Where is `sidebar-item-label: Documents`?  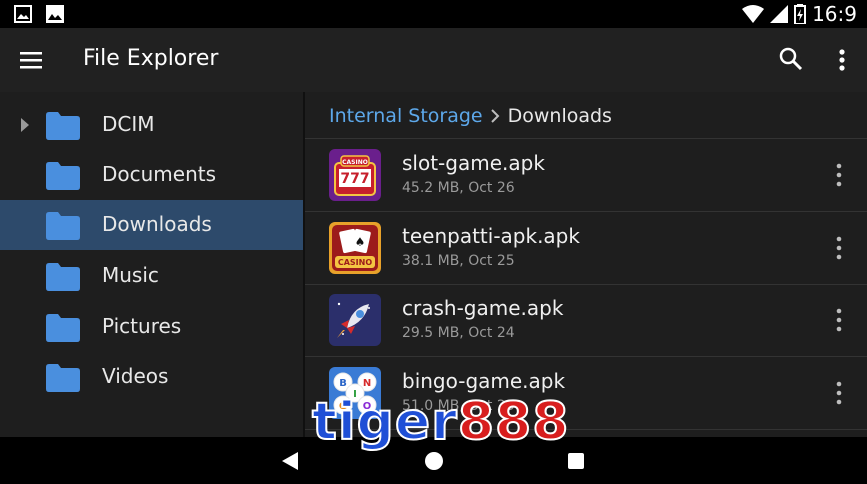 sidebar-item-label: Documents is located at coordinates (159, 174).